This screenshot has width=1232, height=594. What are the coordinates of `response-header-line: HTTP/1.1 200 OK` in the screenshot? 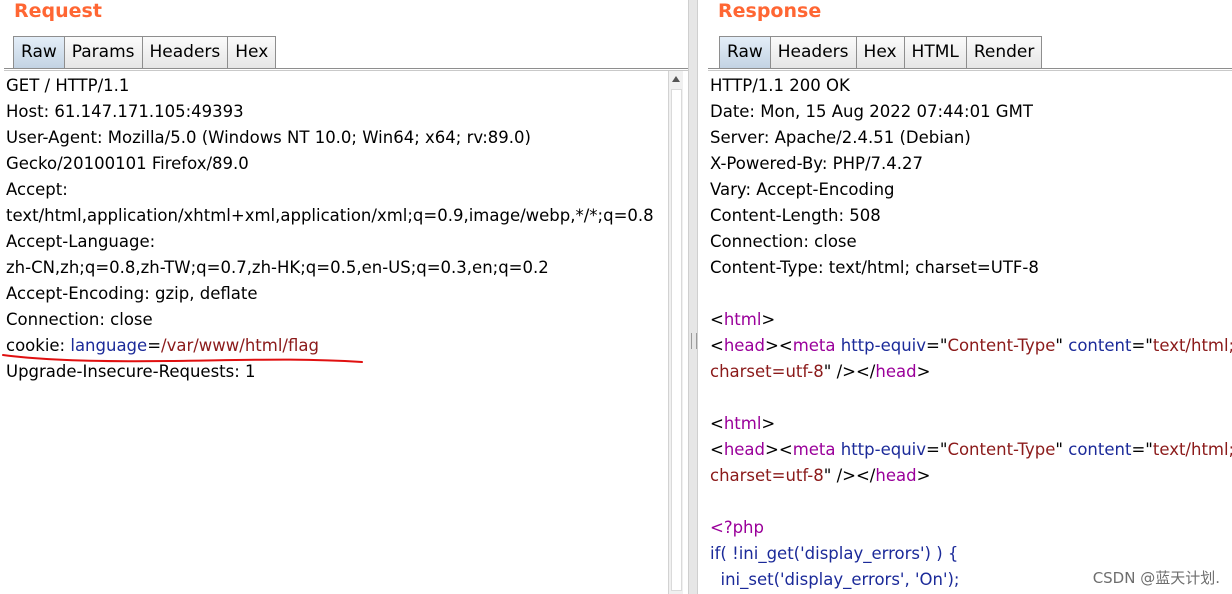 It's located at (780, 85).